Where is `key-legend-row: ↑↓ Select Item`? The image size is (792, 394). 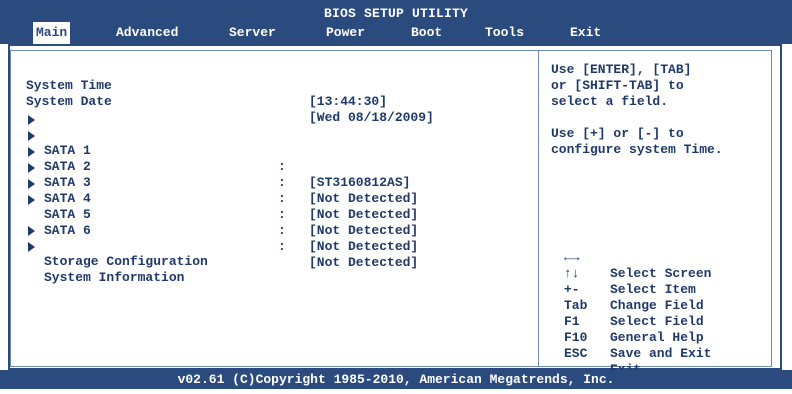
key-legend-row: ↑↓ Select Item is located at coordinates (630, 273).